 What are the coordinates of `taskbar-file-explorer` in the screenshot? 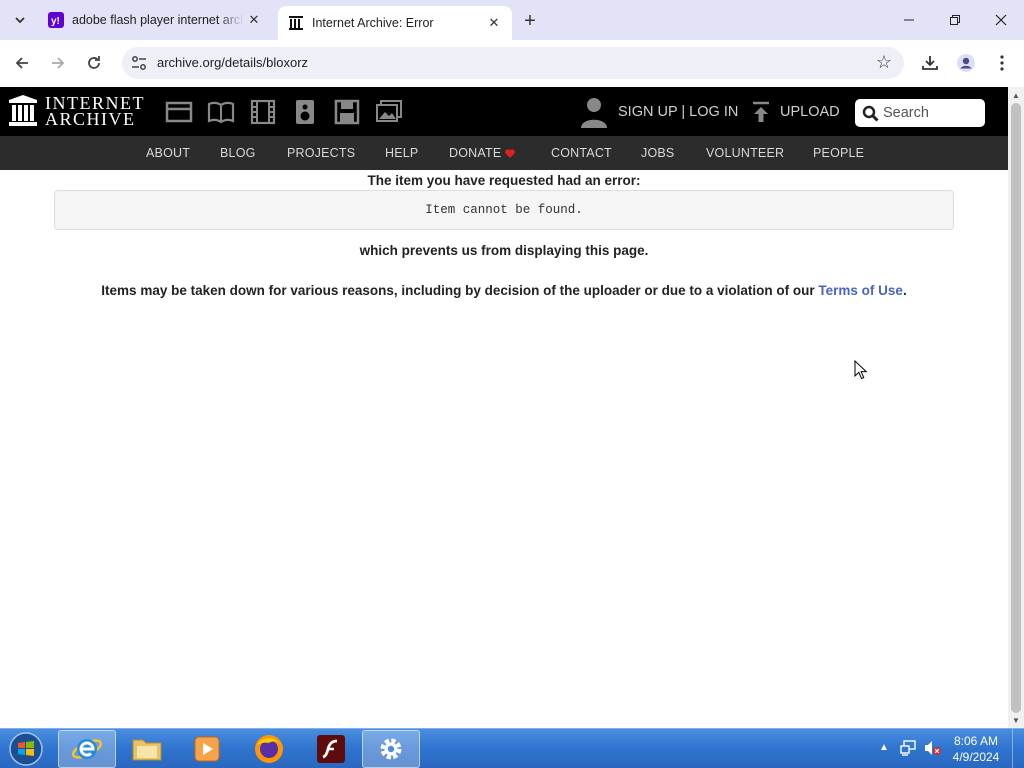 It's located at (147, 749).